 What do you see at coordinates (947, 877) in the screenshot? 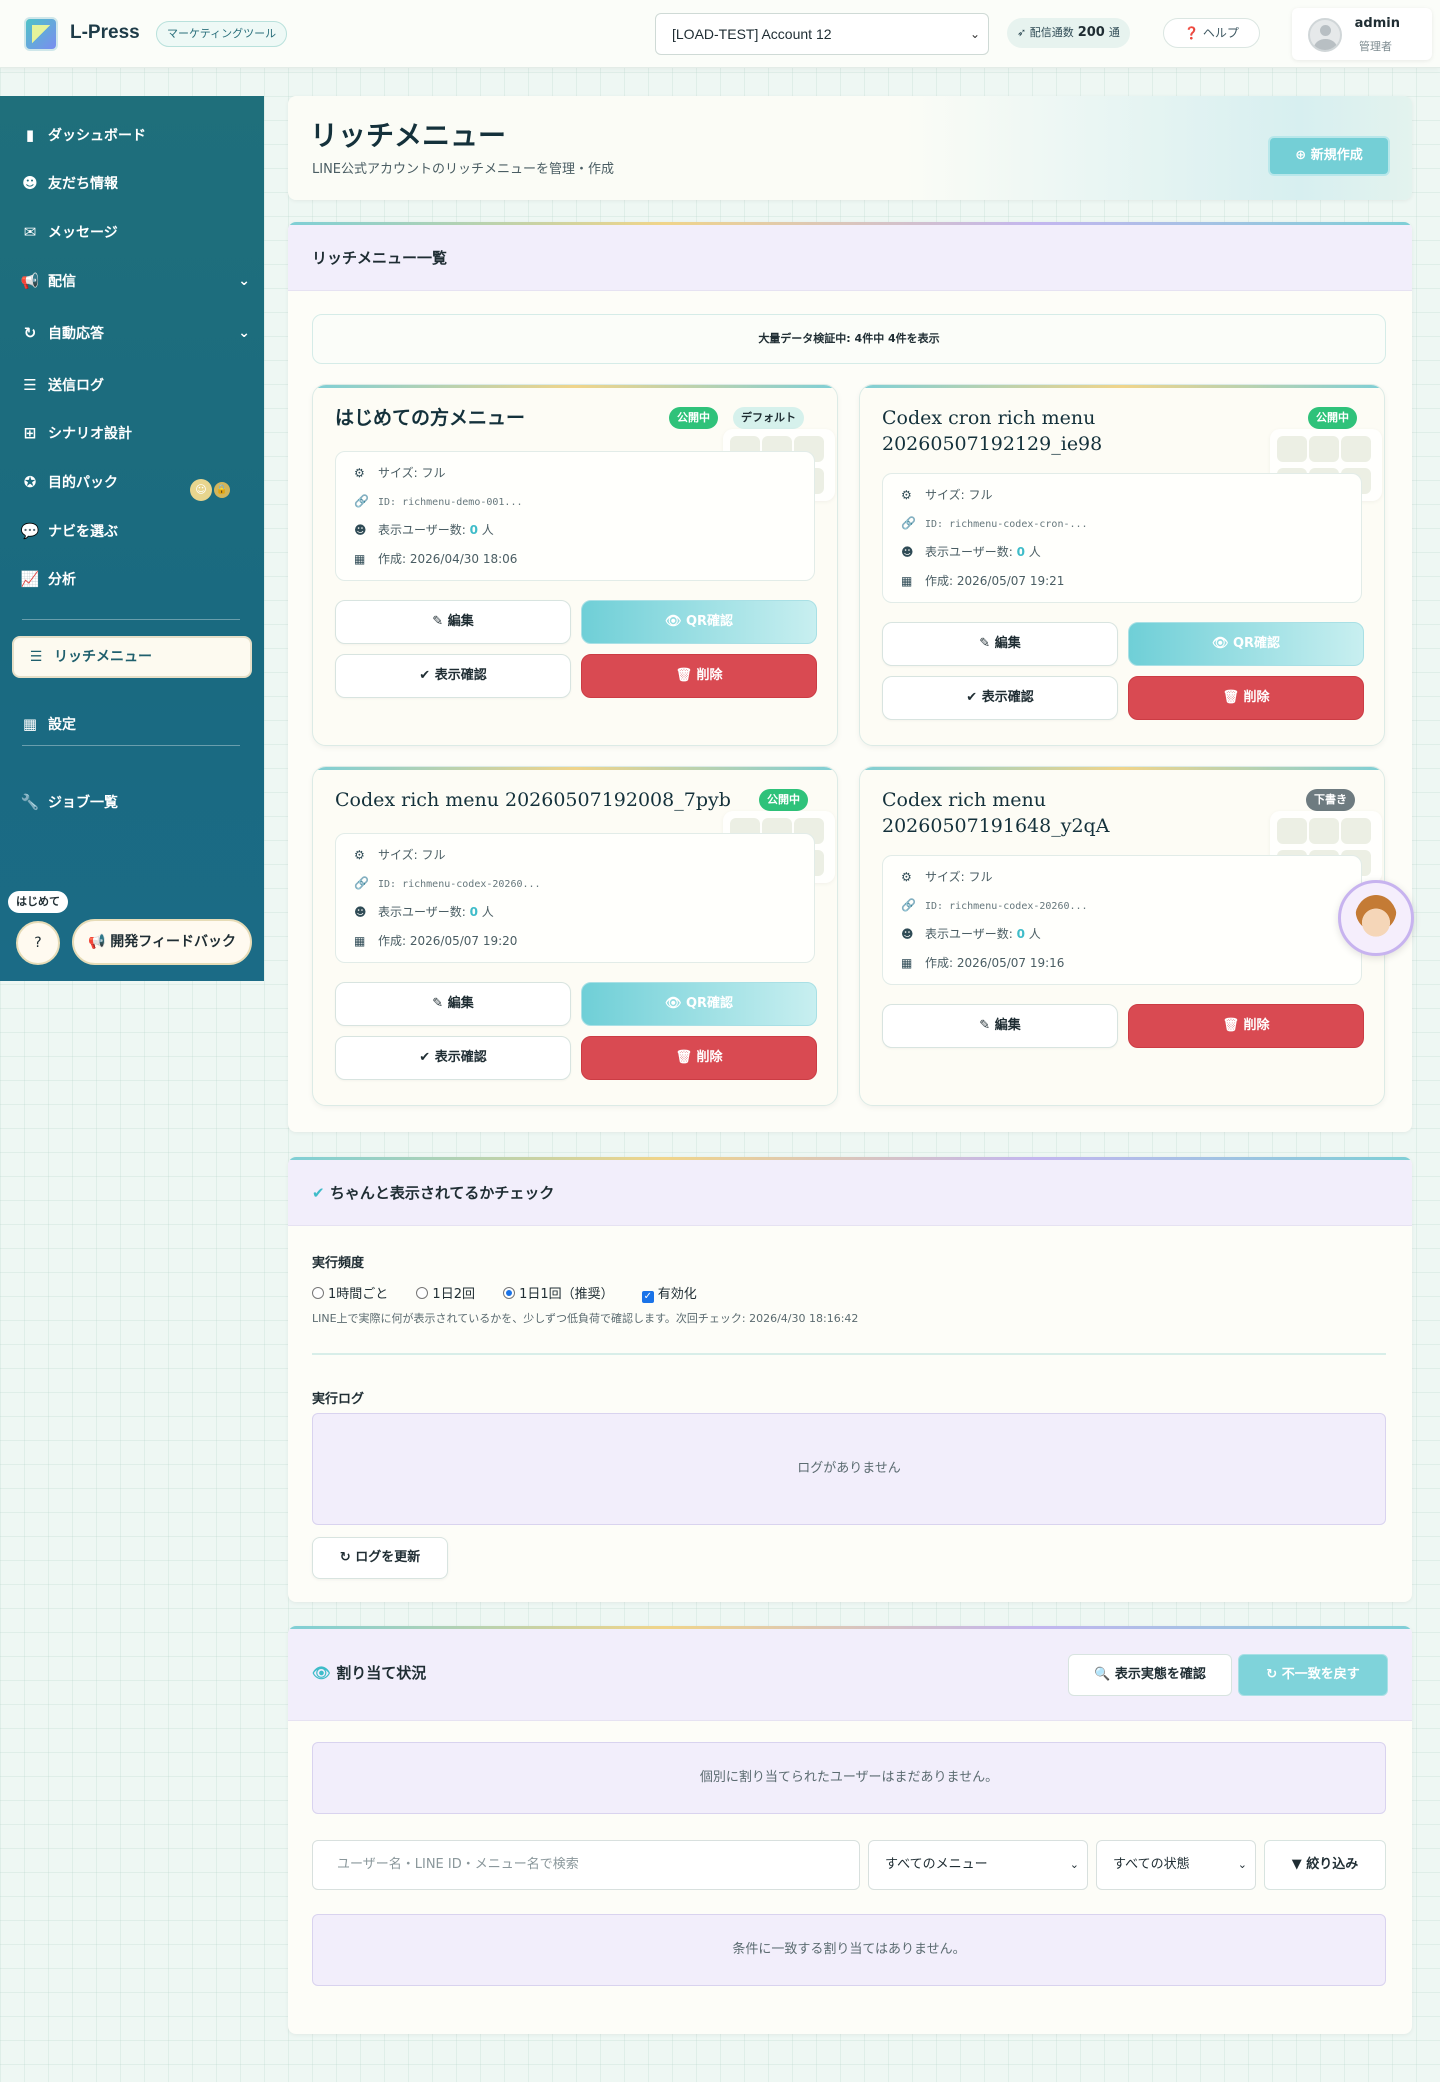
I see `info-label: サイズ:` at bounding box center [947, 877].